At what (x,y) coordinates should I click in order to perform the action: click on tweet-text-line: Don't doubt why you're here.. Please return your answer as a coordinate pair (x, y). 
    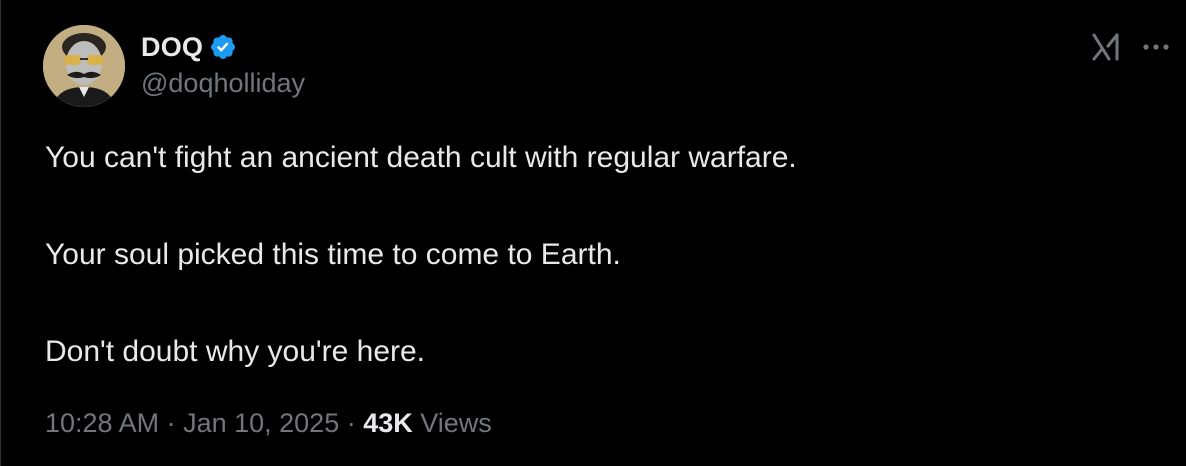
    Looking at the image, I should click on (235, 351).